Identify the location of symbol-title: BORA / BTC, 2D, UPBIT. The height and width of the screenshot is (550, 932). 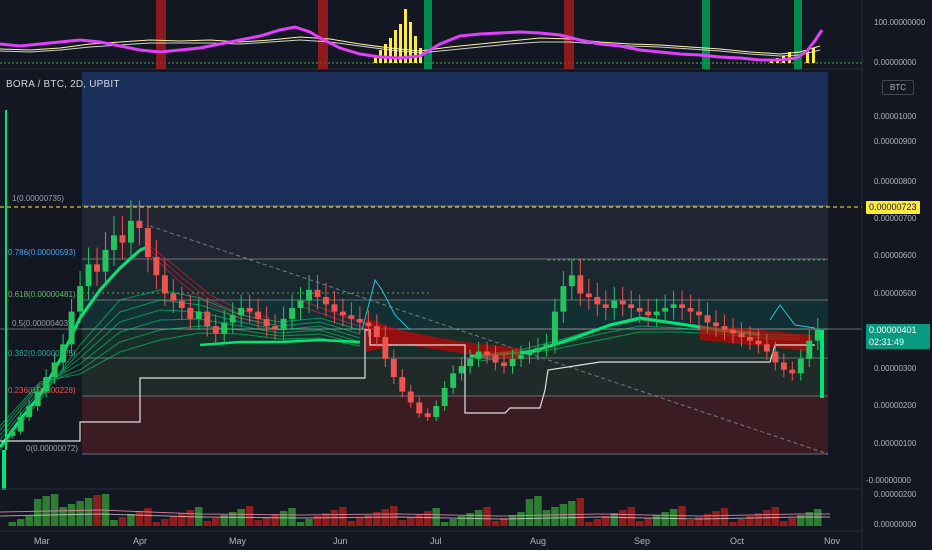
(63, 84).